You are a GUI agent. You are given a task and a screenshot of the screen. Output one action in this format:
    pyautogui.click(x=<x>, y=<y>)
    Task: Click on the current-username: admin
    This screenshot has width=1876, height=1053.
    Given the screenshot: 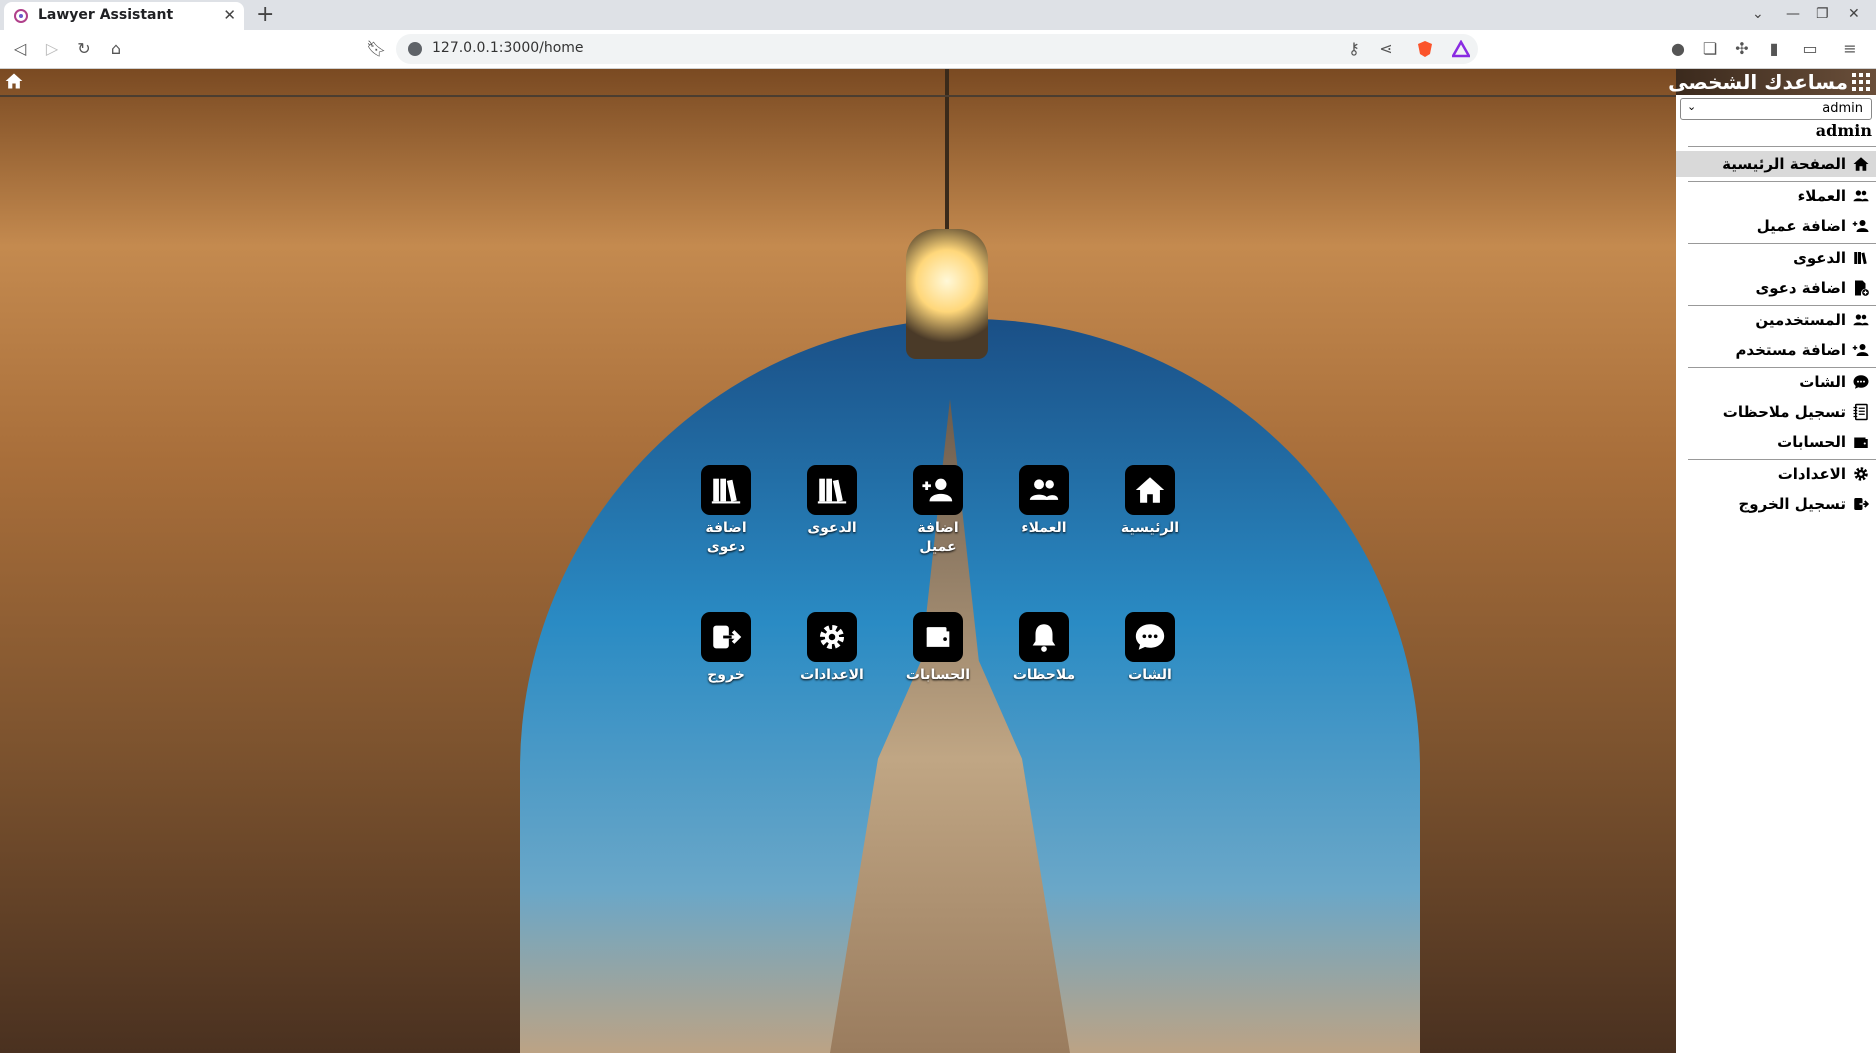 What is the action you would take?
    pyautogui.click(x=1843, y=130)
    